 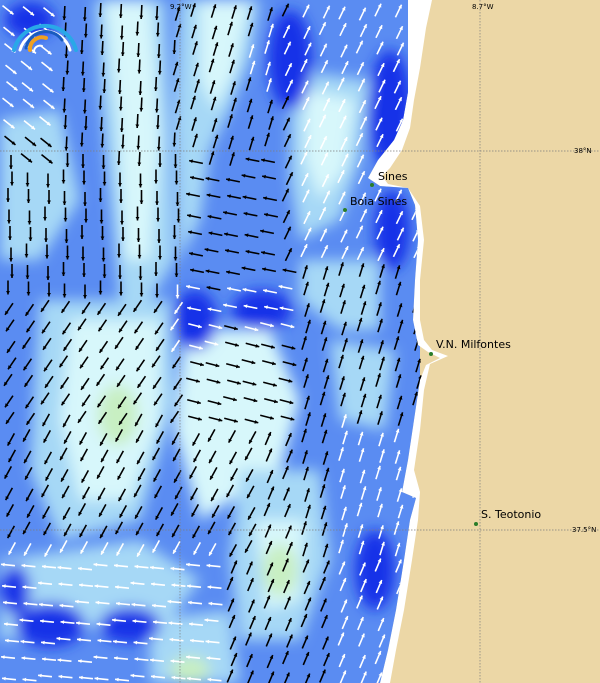 What do you see at coordinates (393, 176) in the screenshot?
I see `place-label-sines: Sines` at bounding box center [393, 176].